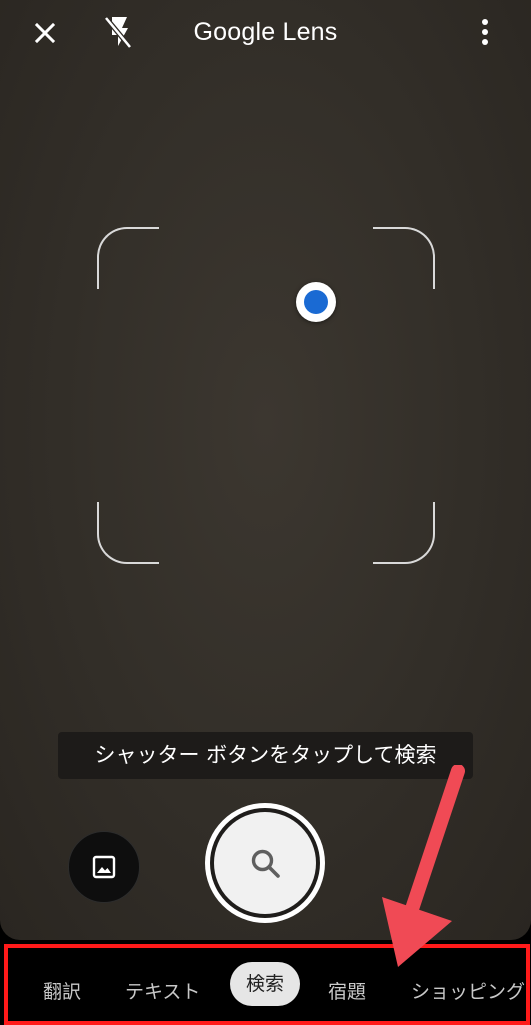  I want to click on image-icon, so click(104, 867).